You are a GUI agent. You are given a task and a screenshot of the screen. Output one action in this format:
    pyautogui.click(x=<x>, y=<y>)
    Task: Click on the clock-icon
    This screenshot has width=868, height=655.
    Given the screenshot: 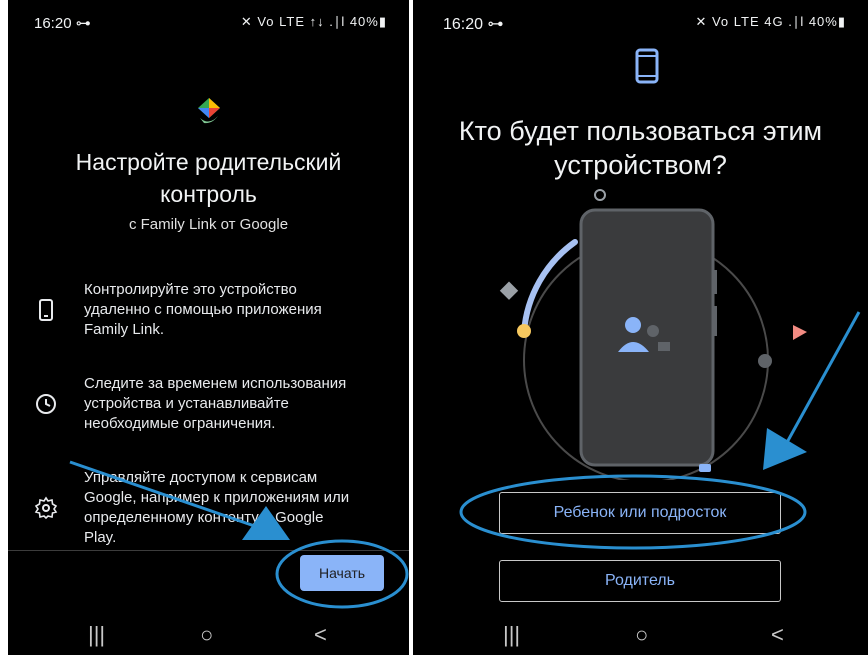 What is the action you would take?
    pyautogui.click(x=46, y=404)
    